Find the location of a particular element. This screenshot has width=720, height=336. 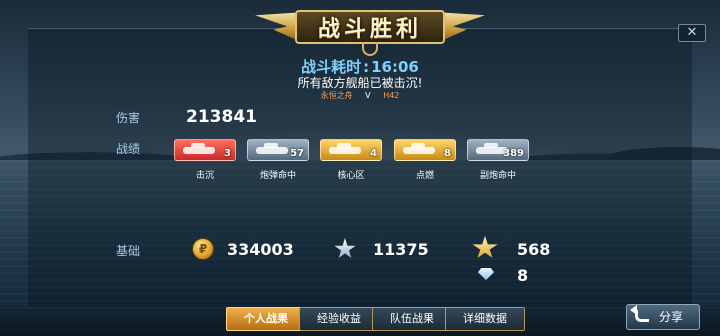

badge-citadel: 4 is located at coordinates (351, 150).